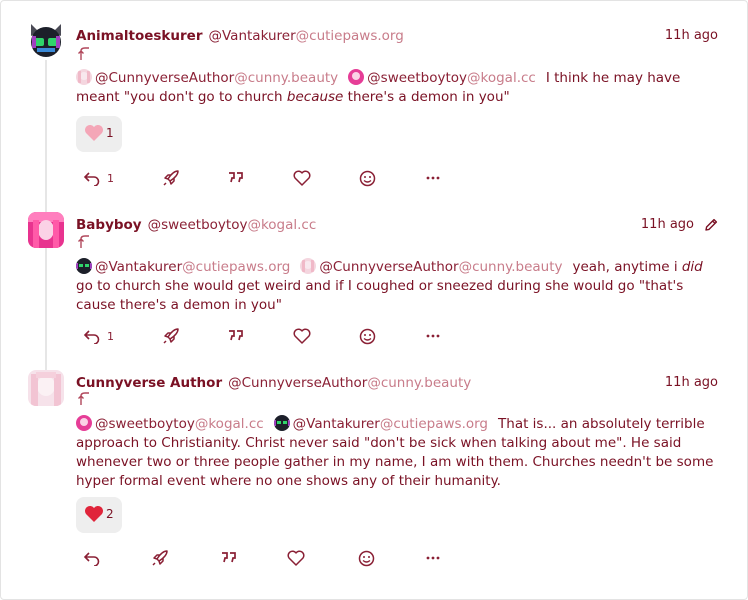 The image size is (748, 600). Describe the element at coordinates (281, 225) in the screenshot. I see `author-host: @kogal.cc` at that location.